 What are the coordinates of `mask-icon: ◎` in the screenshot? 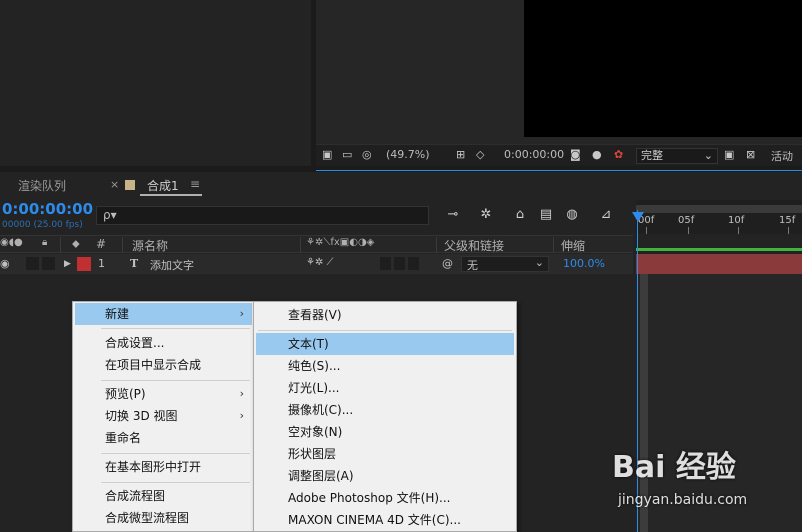 It's located at (368, 155).